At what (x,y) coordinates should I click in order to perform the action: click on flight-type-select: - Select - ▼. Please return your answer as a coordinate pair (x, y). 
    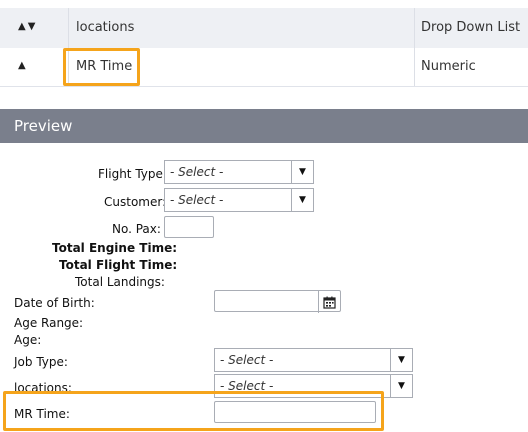
    Looking at the image, I should click on (239, 172).